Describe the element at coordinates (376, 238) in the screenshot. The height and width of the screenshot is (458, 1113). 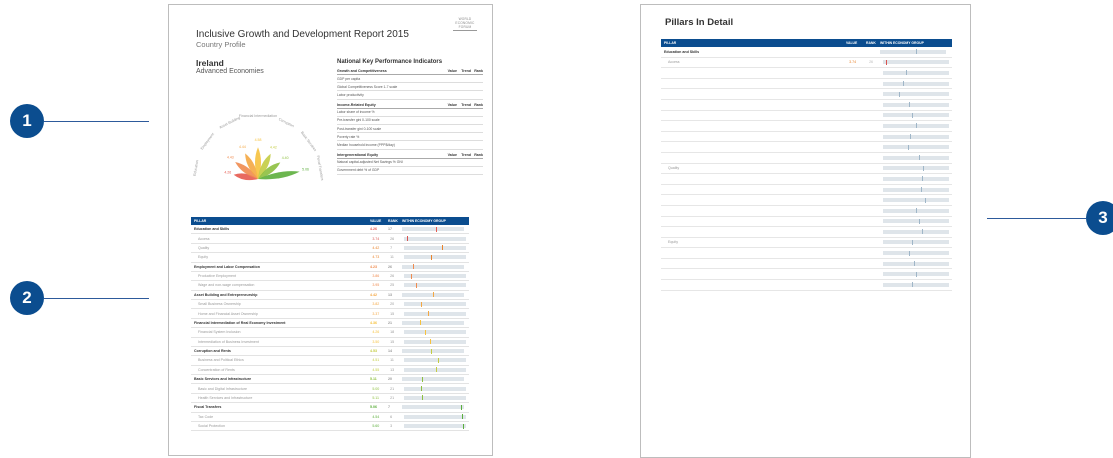
I see `pillar-value: 3.74` at that location.